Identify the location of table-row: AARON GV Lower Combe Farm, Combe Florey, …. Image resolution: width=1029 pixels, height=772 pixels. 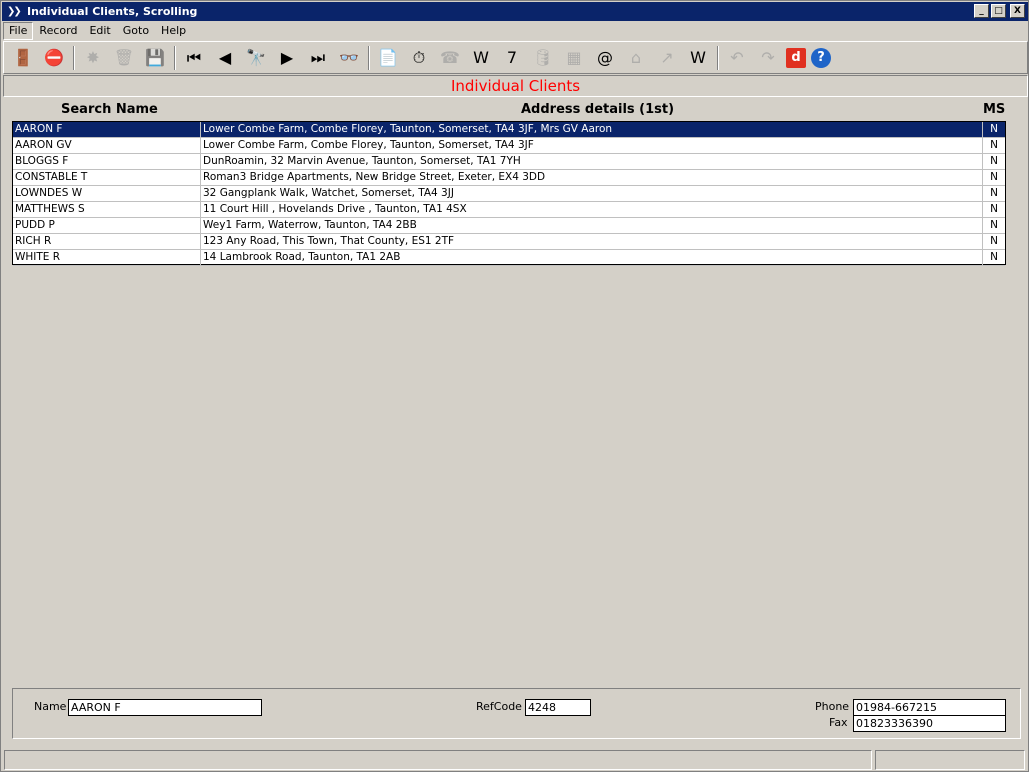
(509, 146).